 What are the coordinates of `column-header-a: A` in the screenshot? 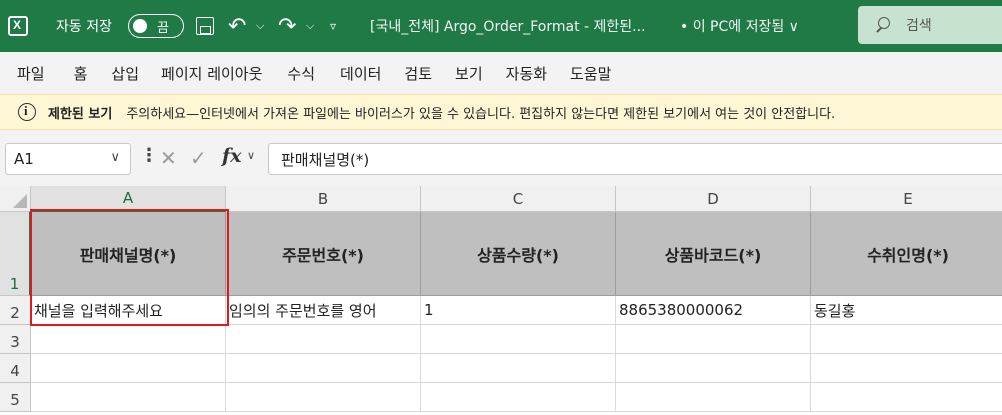 It's located at (128, 199).